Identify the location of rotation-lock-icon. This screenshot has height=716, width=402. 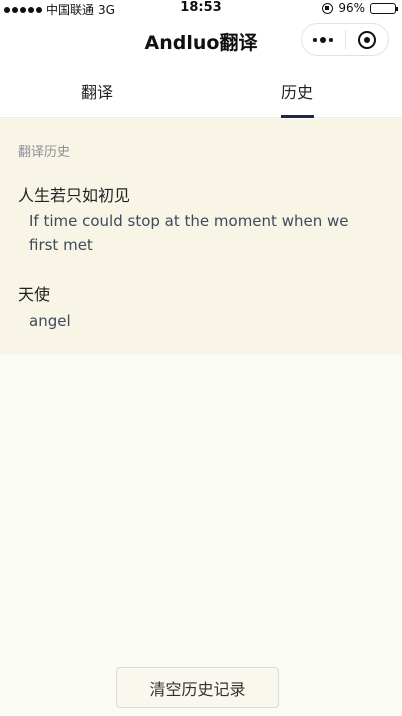
(328, 8).